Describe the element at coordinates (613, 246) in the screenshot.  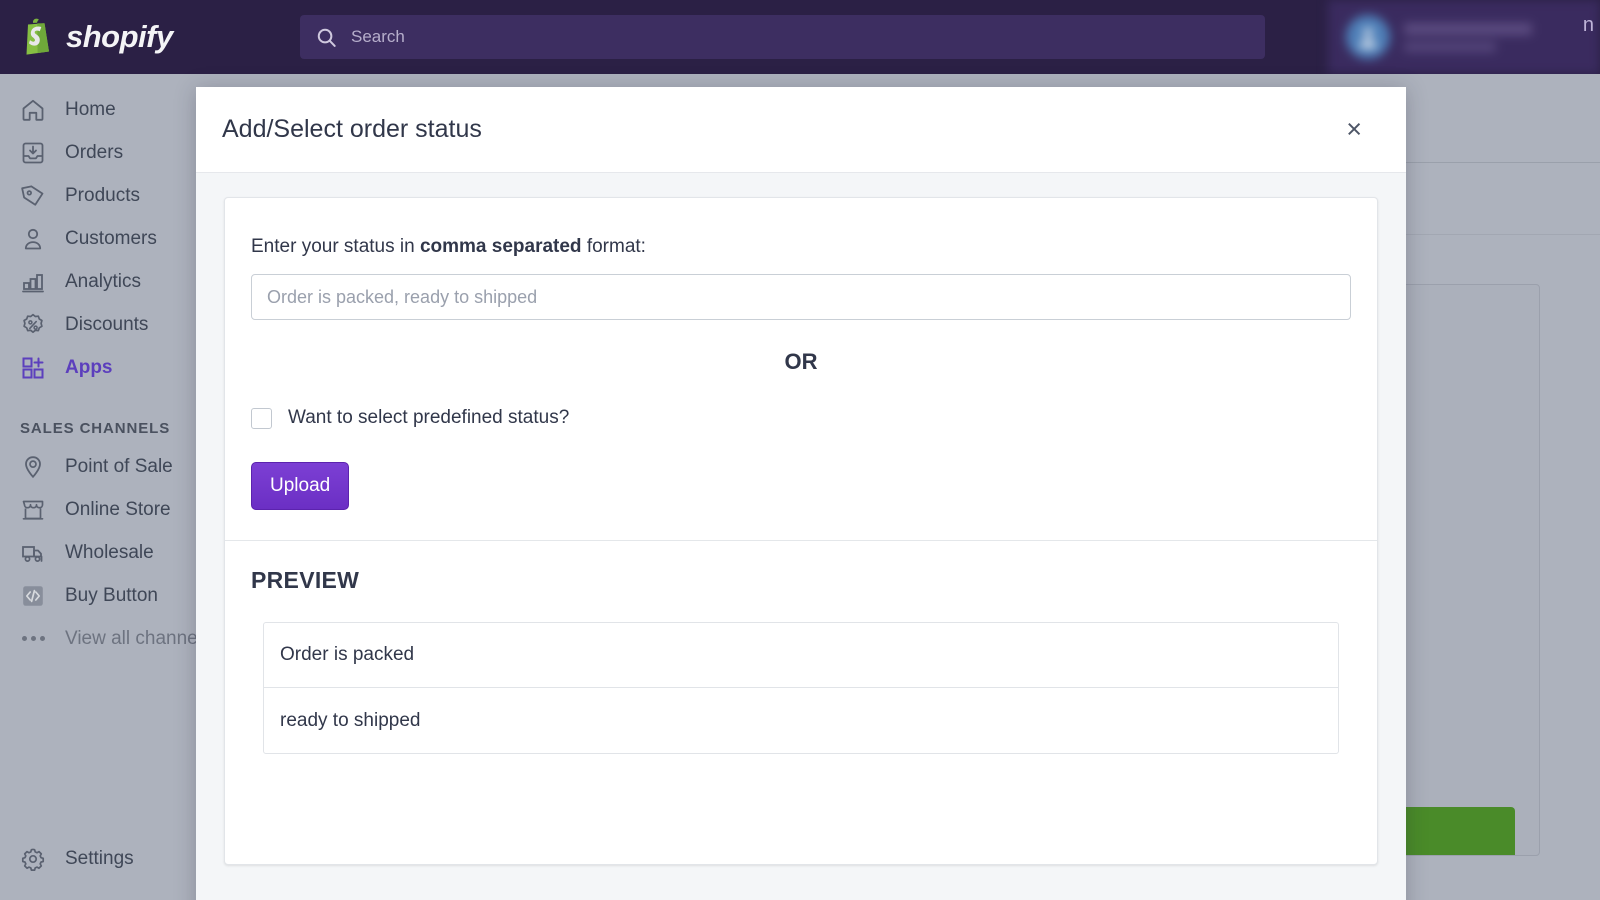
I see `label-suffix: format:` at that location.